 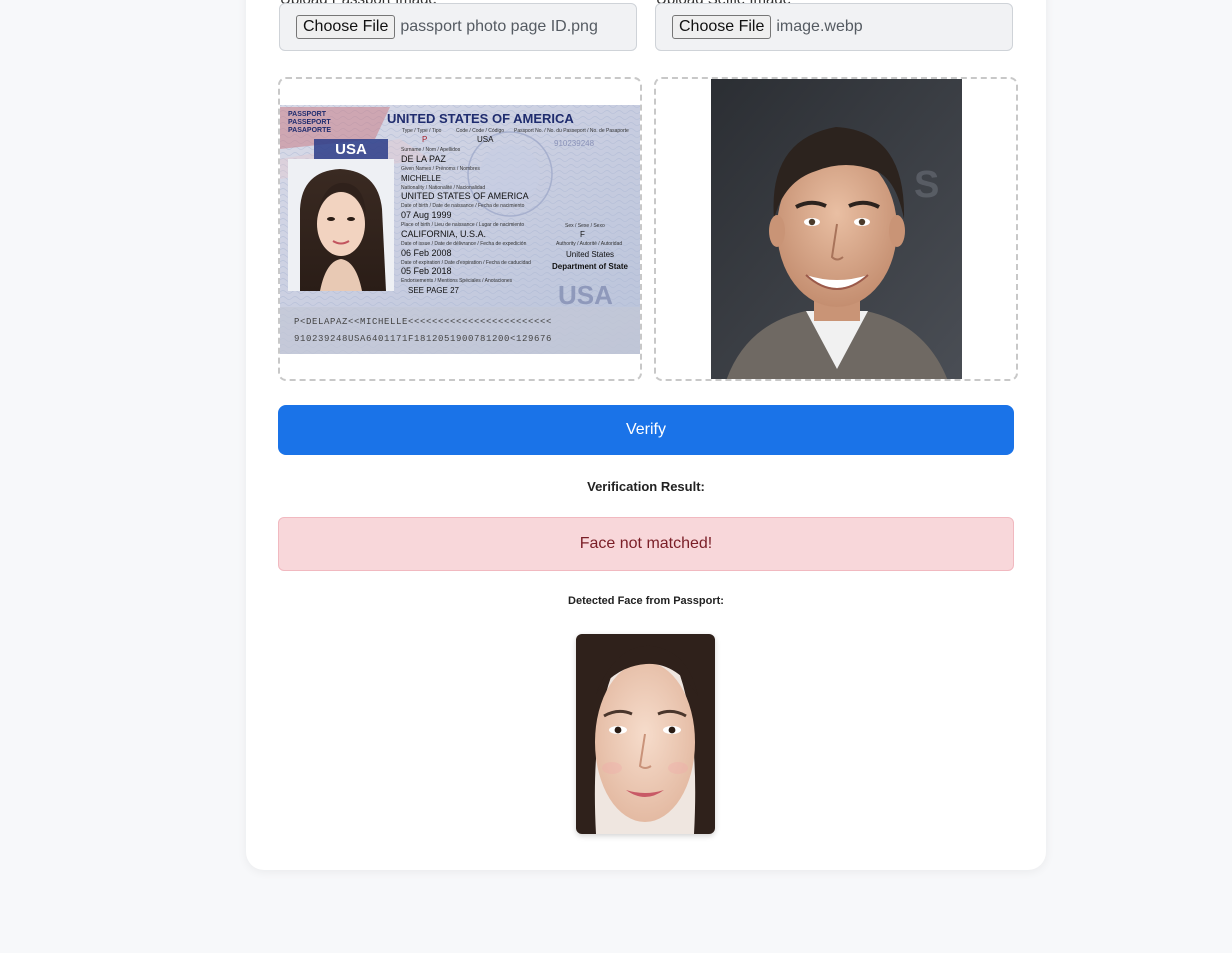 What do you see at coordinates (426, 271) in the screenshot?
I see `passport-expiry: 05 Feb 2018` at bounding box center [426, 271].